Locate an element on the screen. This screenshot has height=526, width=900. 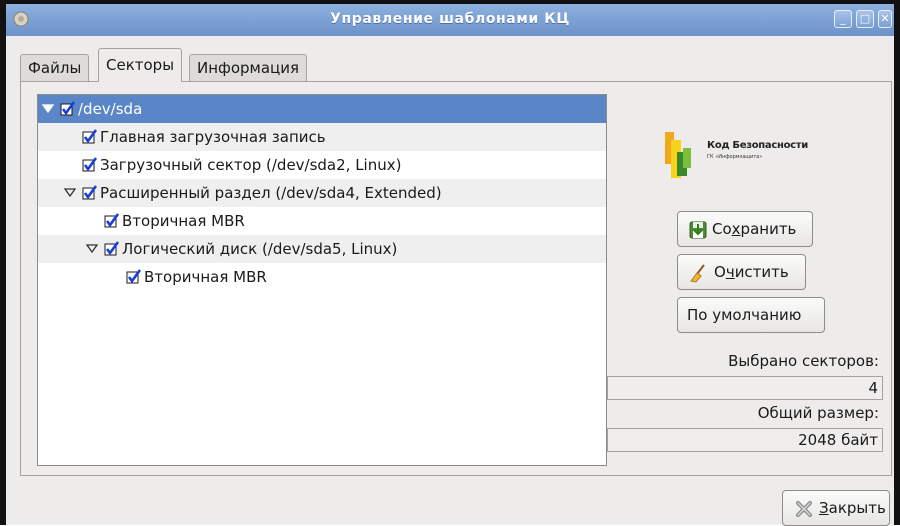
close-icon is located at coordinates (804, 509).